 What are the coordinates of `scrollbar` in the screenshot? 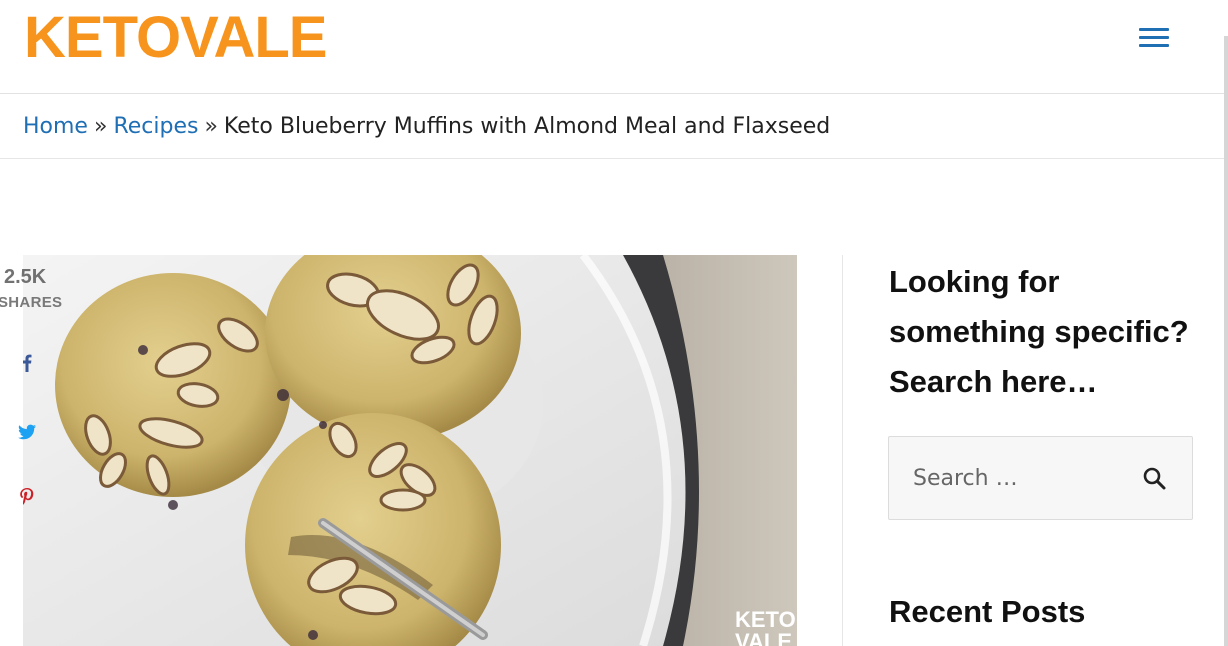 It's located at (1226, 341).